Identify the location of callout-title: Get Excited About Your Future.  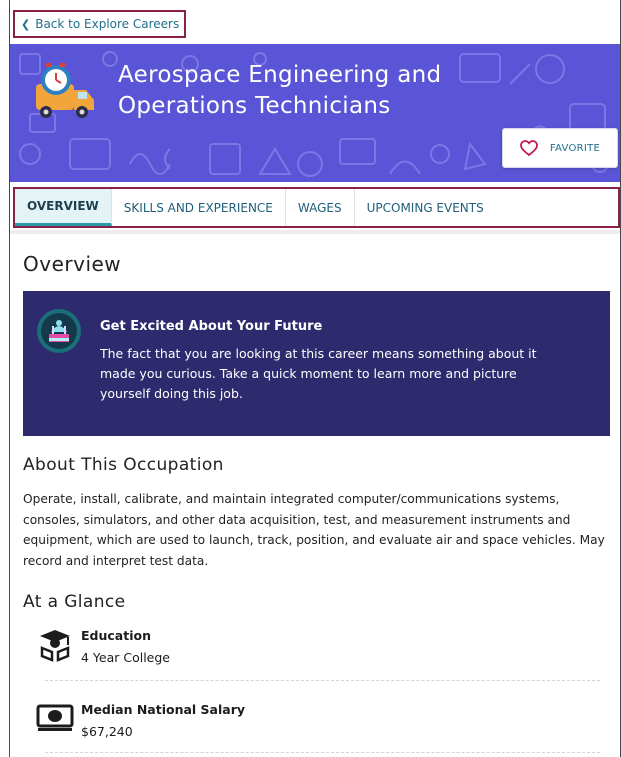
(211, 326).